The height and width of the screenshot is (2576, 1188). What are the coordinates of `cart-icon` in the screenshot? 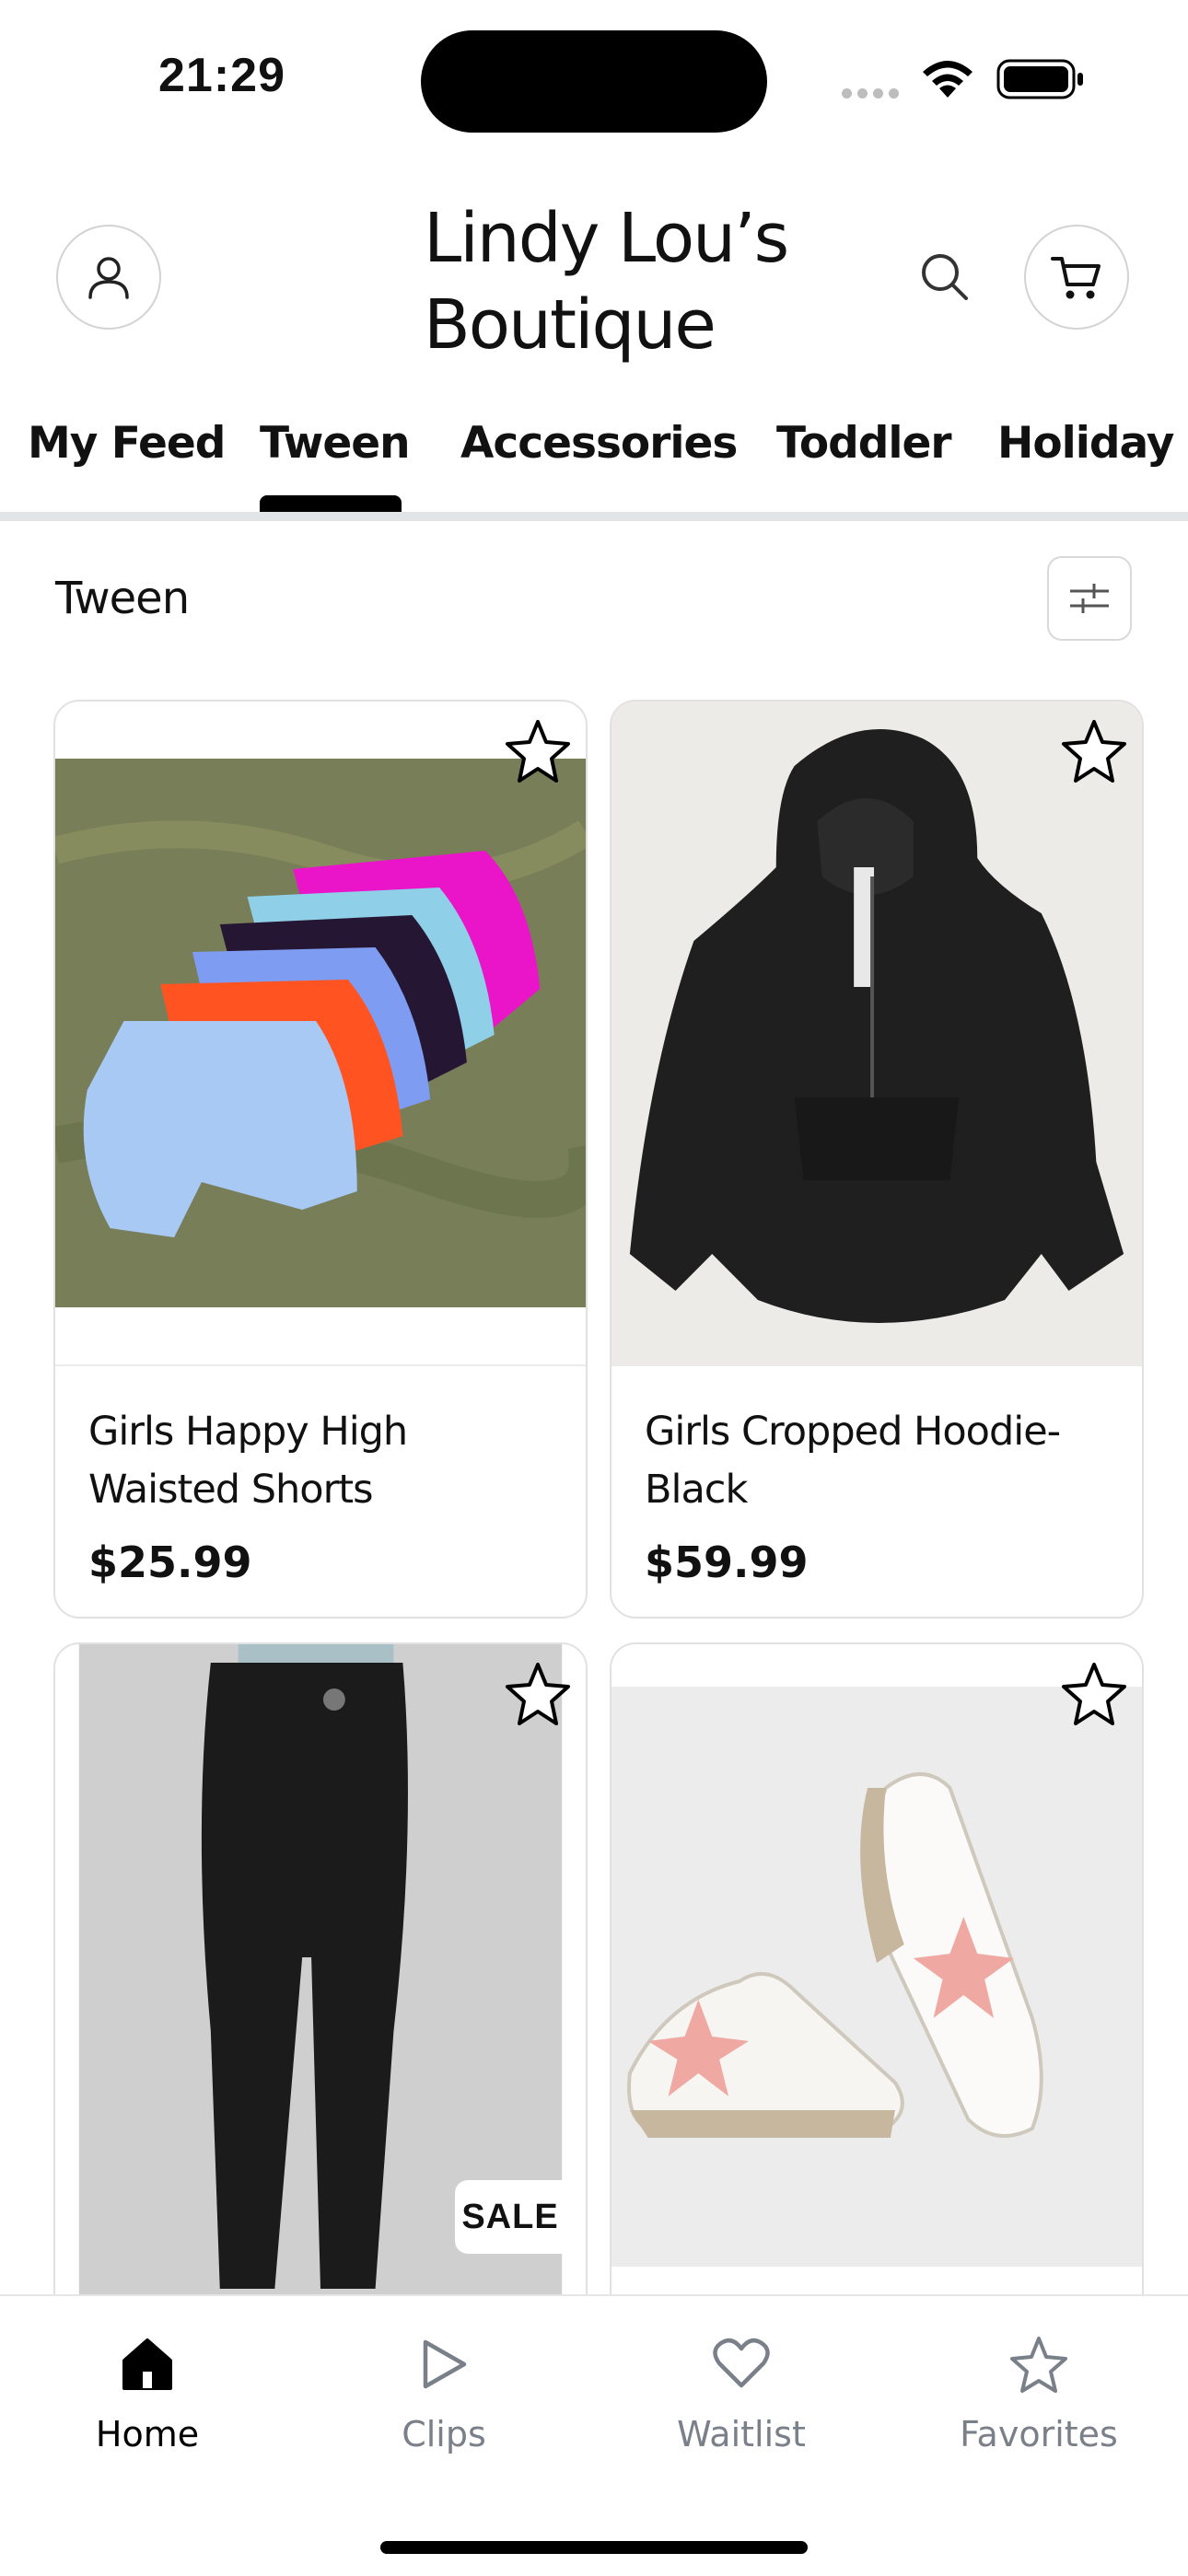 It's located at (1076, 278).